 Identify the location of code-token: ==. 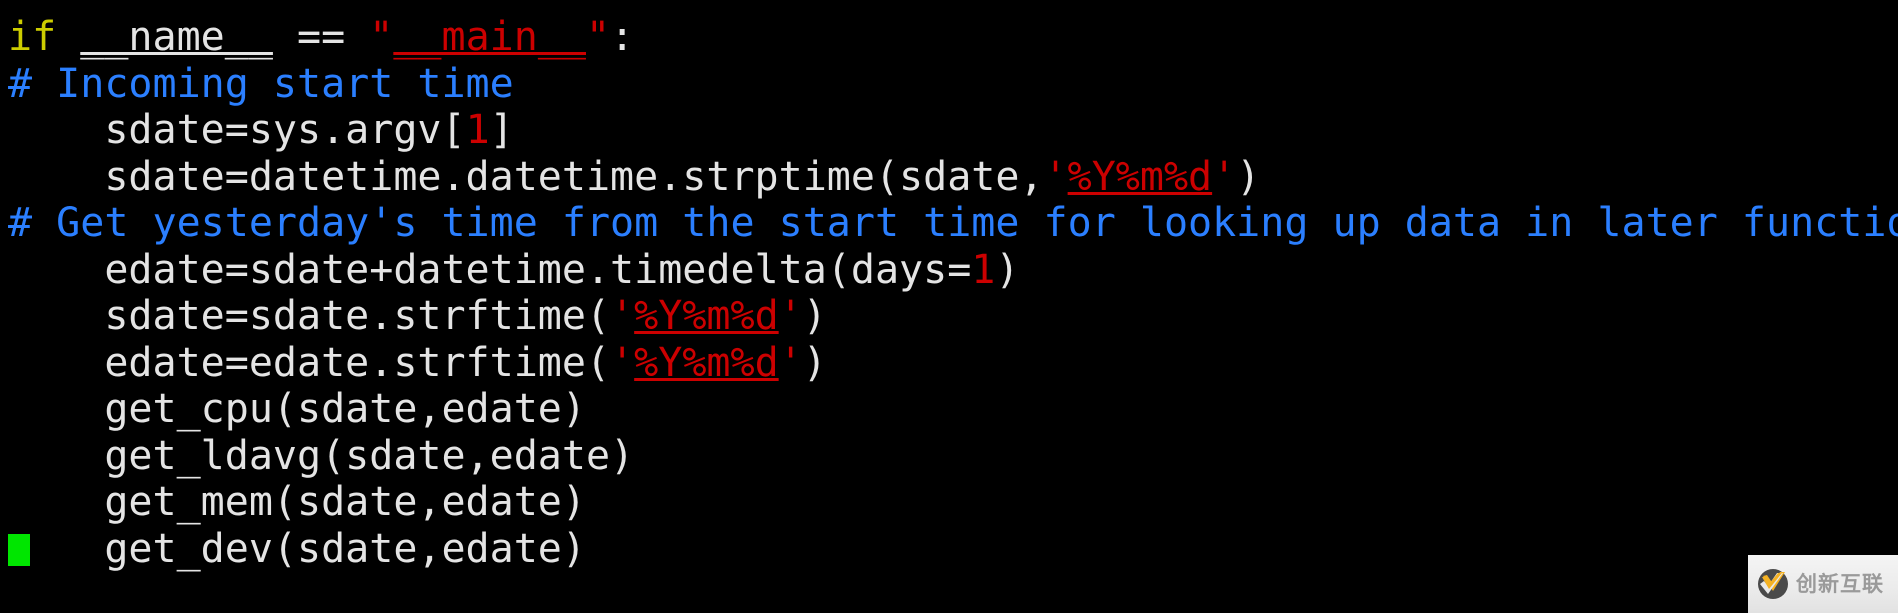
(321, 37).